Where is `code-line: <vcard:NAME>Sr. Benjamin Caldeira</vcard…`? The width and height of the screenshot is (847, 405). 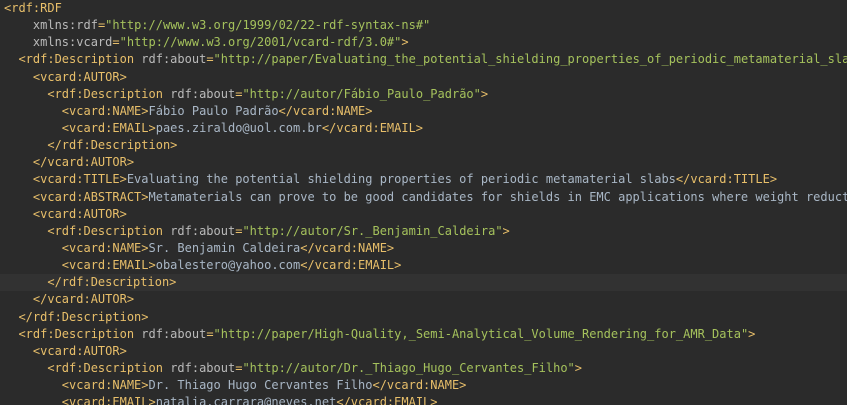
code-line: <vcard:NAME>Sr. Benjamin Caldeira</vcard… is located at coordinates (423, 248).